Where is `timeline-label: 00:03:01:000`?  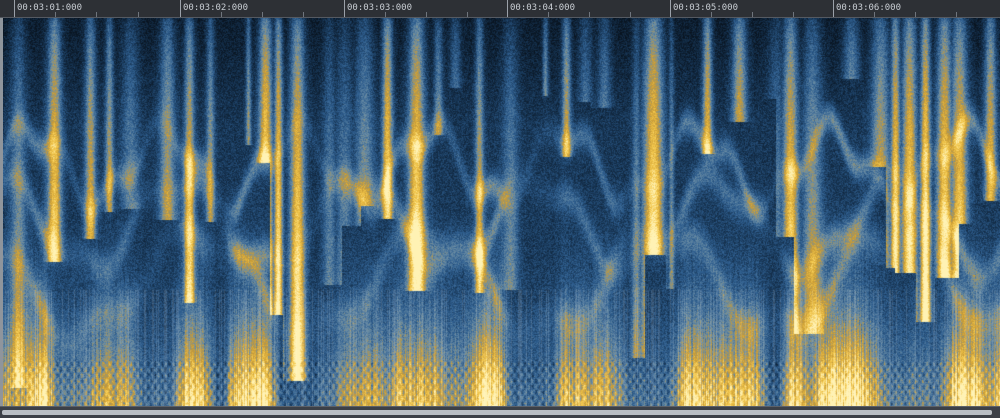 timeline-label: 00:03:01:000 is located at coordinates (50, 8).